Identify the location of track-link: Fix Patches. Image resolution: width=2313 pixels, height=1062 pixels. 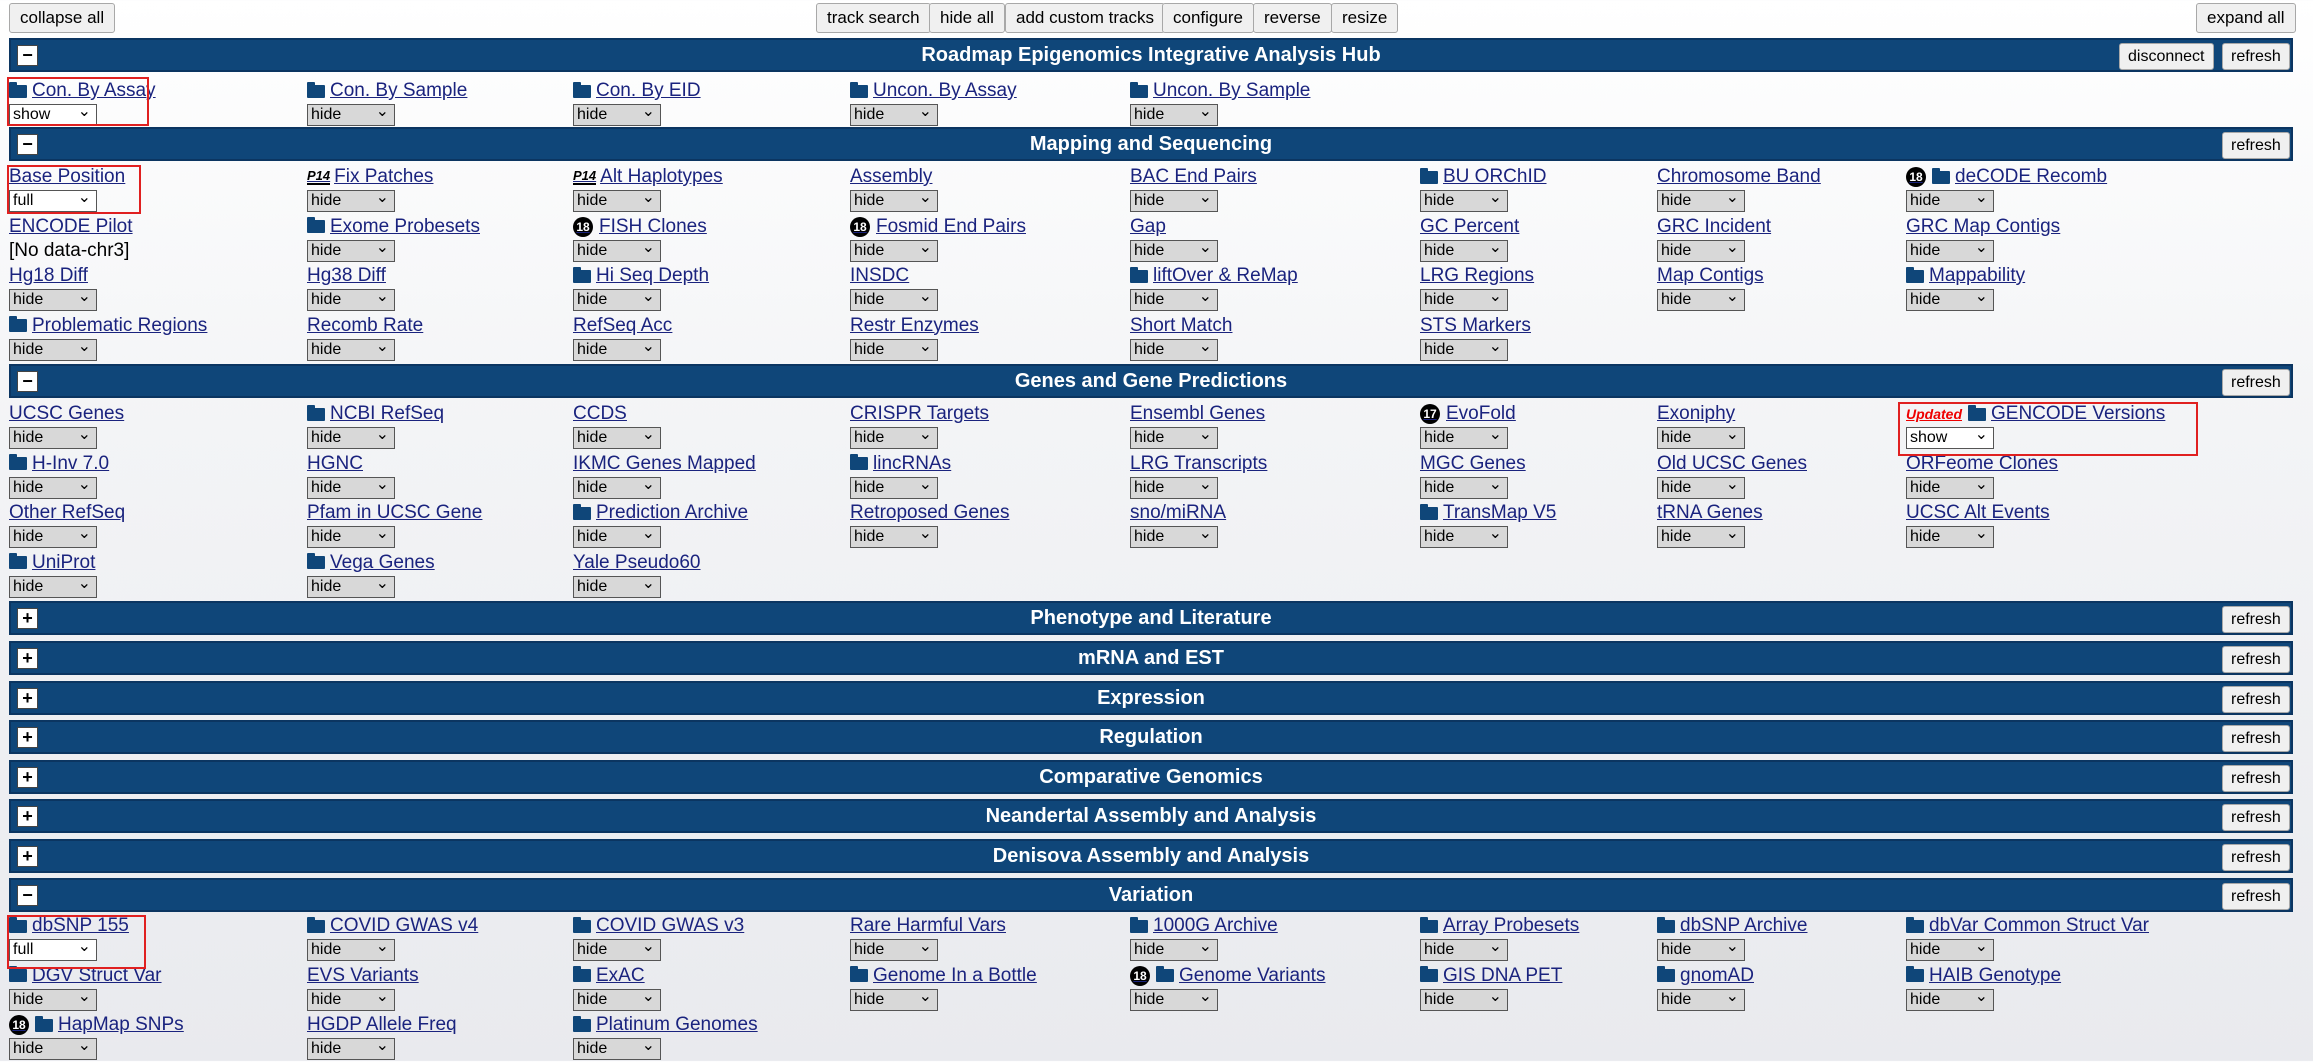
(383, 177).